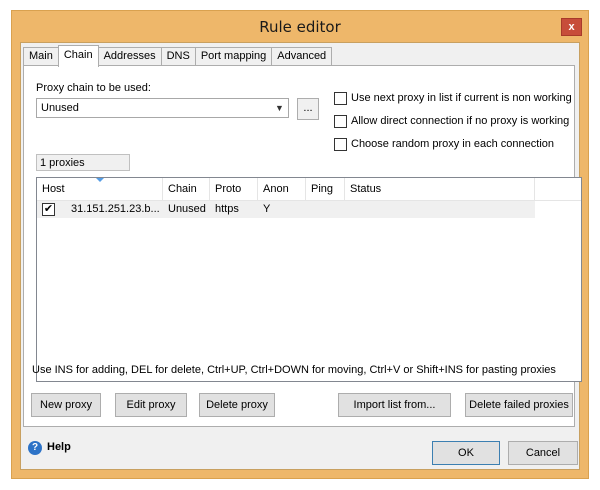  What do you see at coordinates (340, 144) in the screenshot?
I see `random-proxy-checkbox-box` at bounding box center [340, 144].